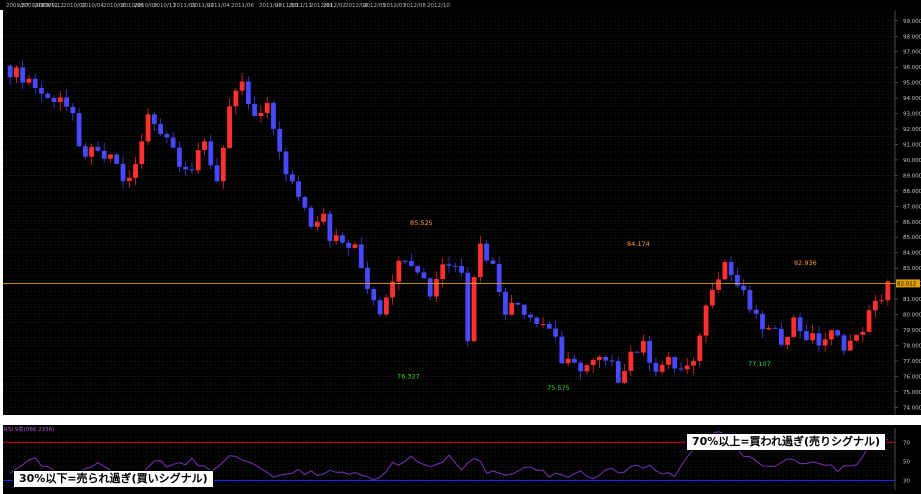 The width and height of the screenshot is (921, 494). What do you see at coordinates (906, 481) in the screenshot?
I see `rsi-tick-label: 30` at bounding box center [906, 481].